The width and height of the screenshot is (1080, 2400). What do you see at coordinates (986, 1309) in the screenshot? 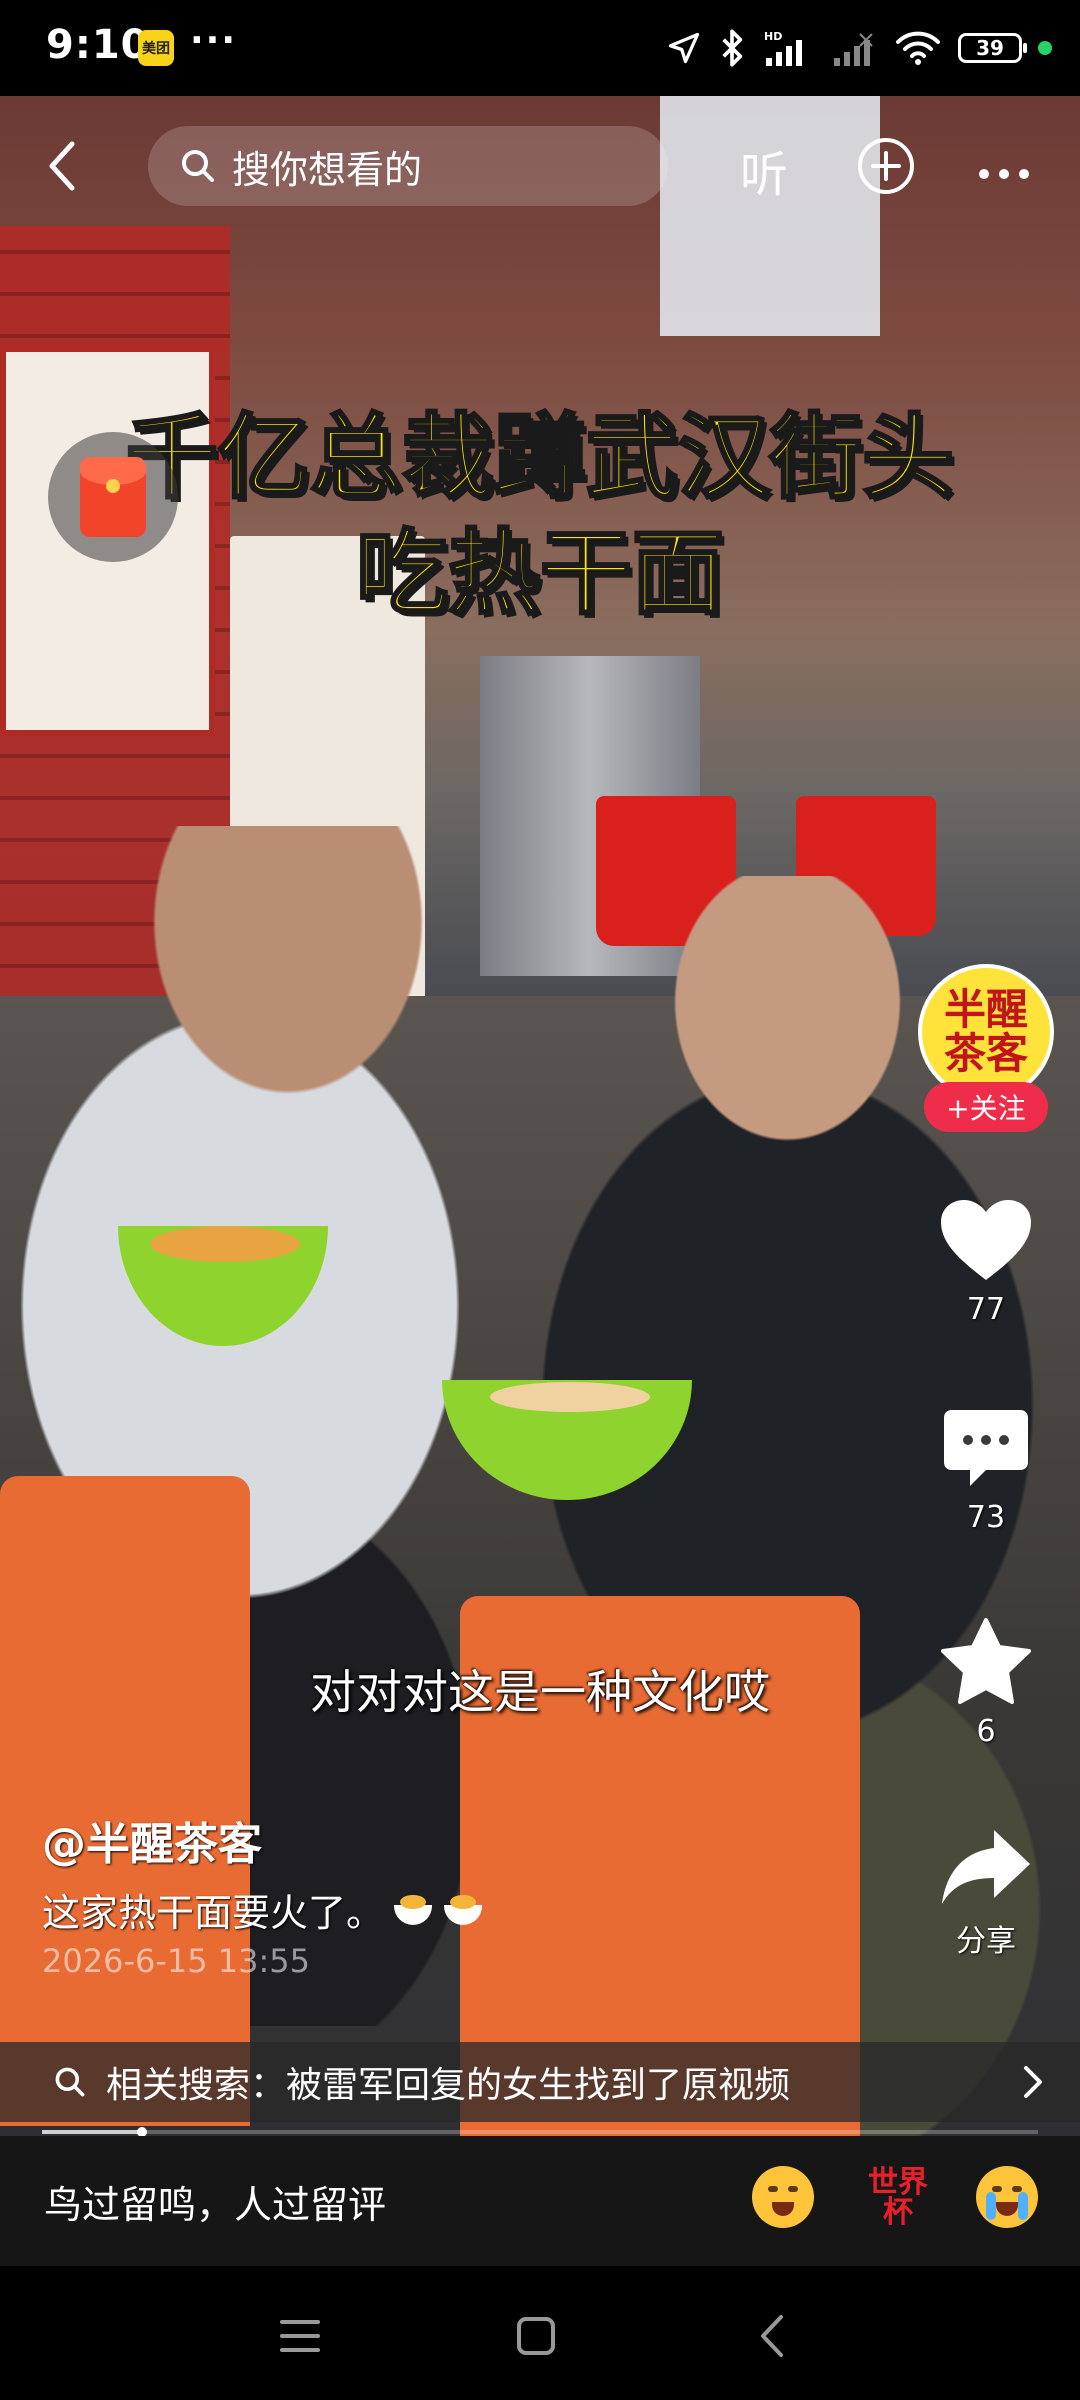
I see `like-count: 77` at bounding box center [986, 1309].